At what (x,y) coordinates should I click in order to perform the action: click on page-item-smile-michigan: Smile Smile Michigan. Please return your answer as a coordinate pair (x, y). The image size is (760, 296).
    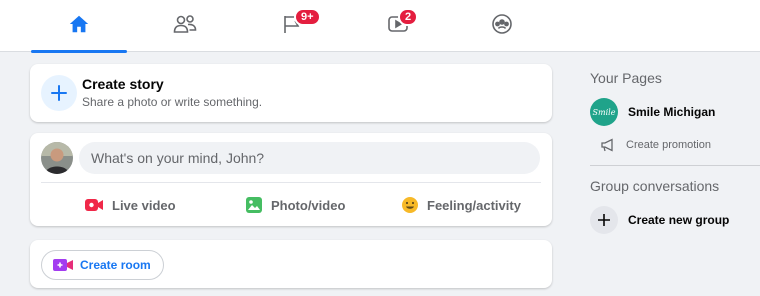
    Looking at the image, I should click on (652, 112).